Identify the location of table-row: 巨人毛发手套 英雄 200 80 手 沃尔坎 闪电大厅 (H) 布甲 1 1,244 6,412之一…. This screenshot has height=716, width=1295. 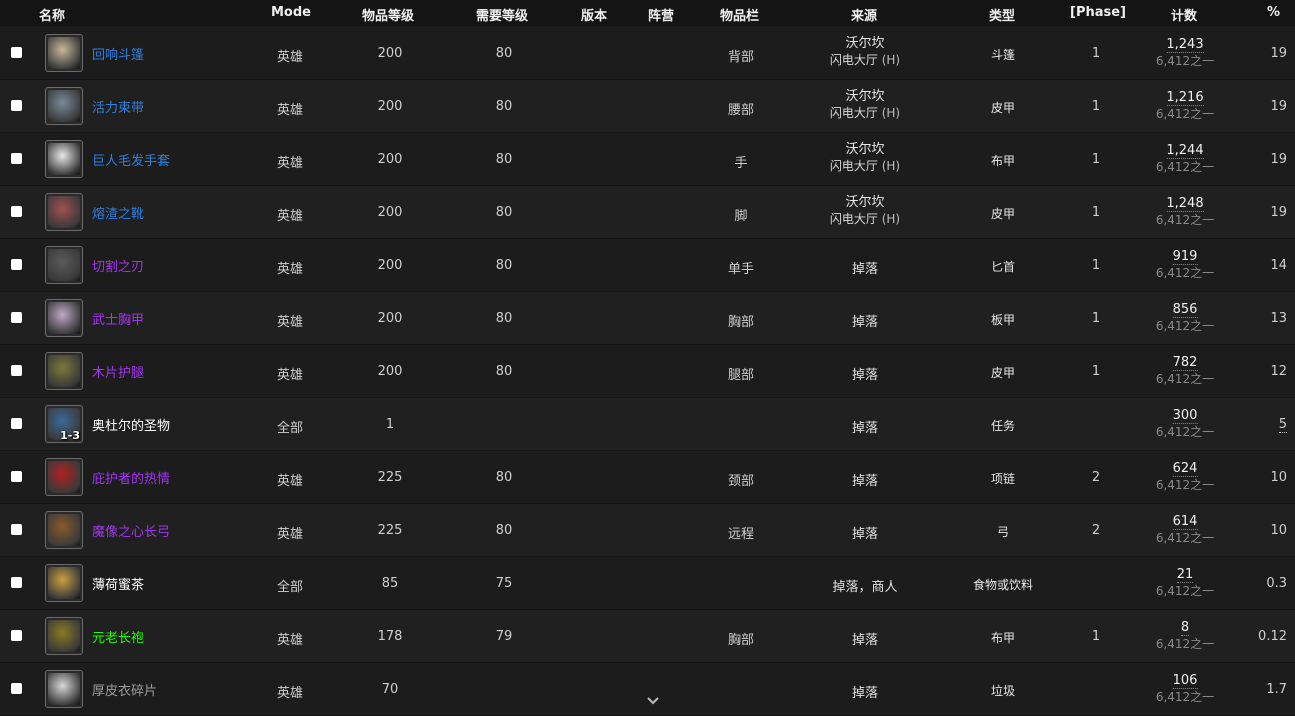
(647, 159).